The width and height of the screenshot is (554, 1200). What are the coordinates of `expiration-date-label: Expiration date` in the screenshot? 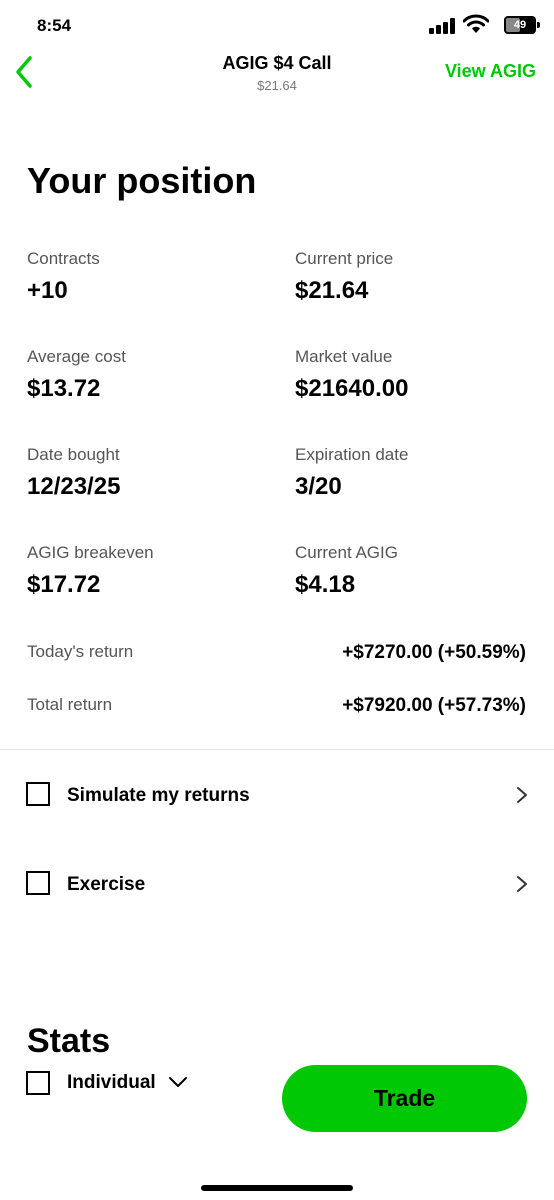 It's located at (352, 454).